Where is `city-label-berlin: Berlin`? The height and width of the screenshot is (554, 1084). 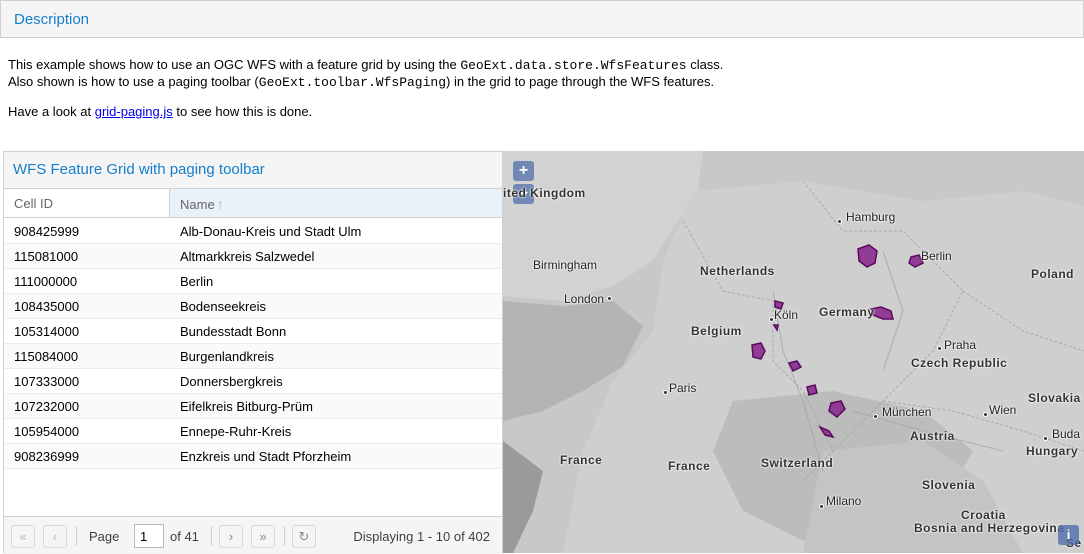
city-label-berlin: Berlin is located at coordinates (936, 256).